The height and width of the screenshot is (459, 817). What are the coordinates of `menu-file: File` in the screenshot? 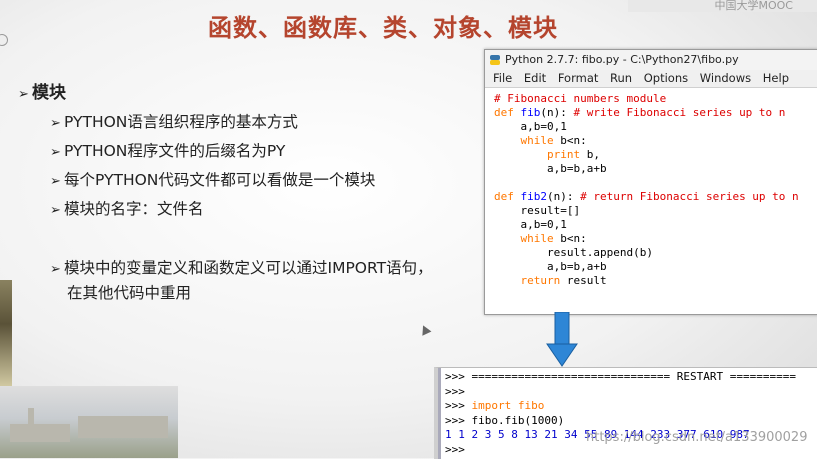 It's located at (502, 78).